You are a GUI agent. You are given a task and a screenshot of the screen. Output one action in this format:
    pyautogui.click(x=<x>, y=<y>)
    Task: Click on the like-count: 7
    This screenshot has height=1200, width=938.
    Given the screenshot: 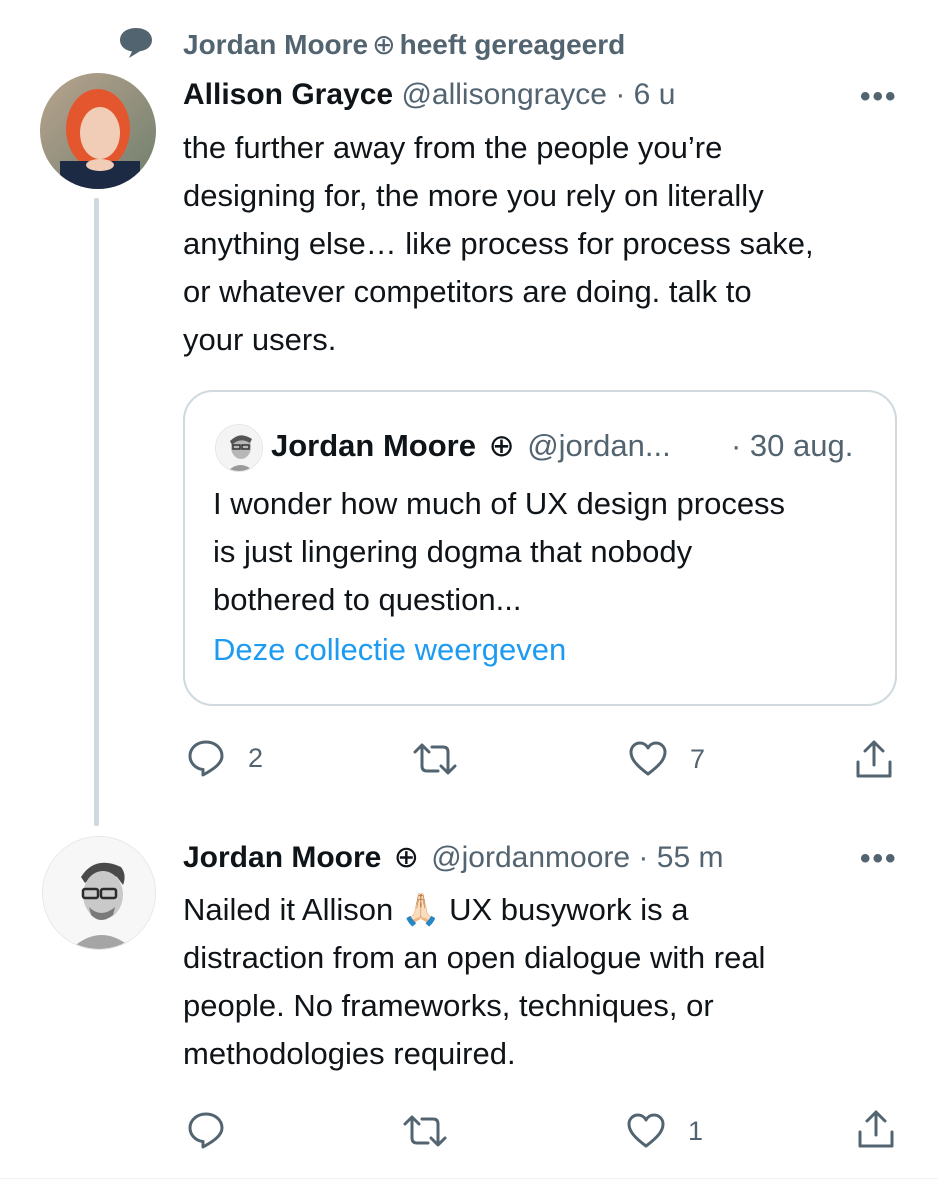 What is the action you would take?
    pyautogui.click(x=698, y=758)
    